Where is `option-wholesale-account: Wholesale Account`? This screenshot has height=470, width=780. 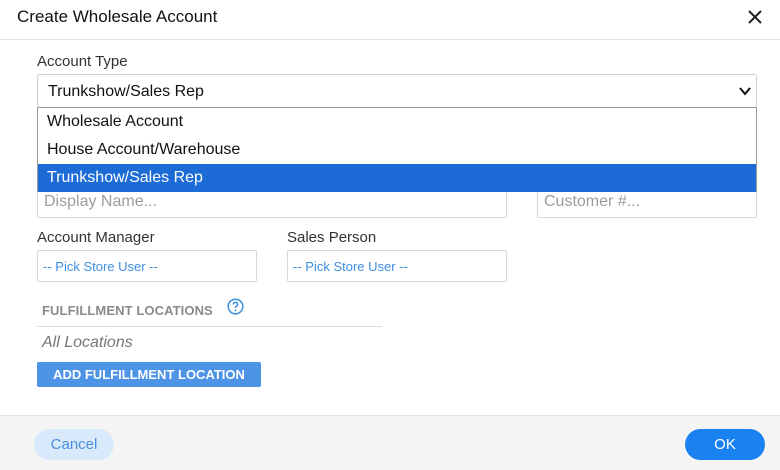
option-wholesale-account: Wholesale Account is located at coordinates (397, 122).